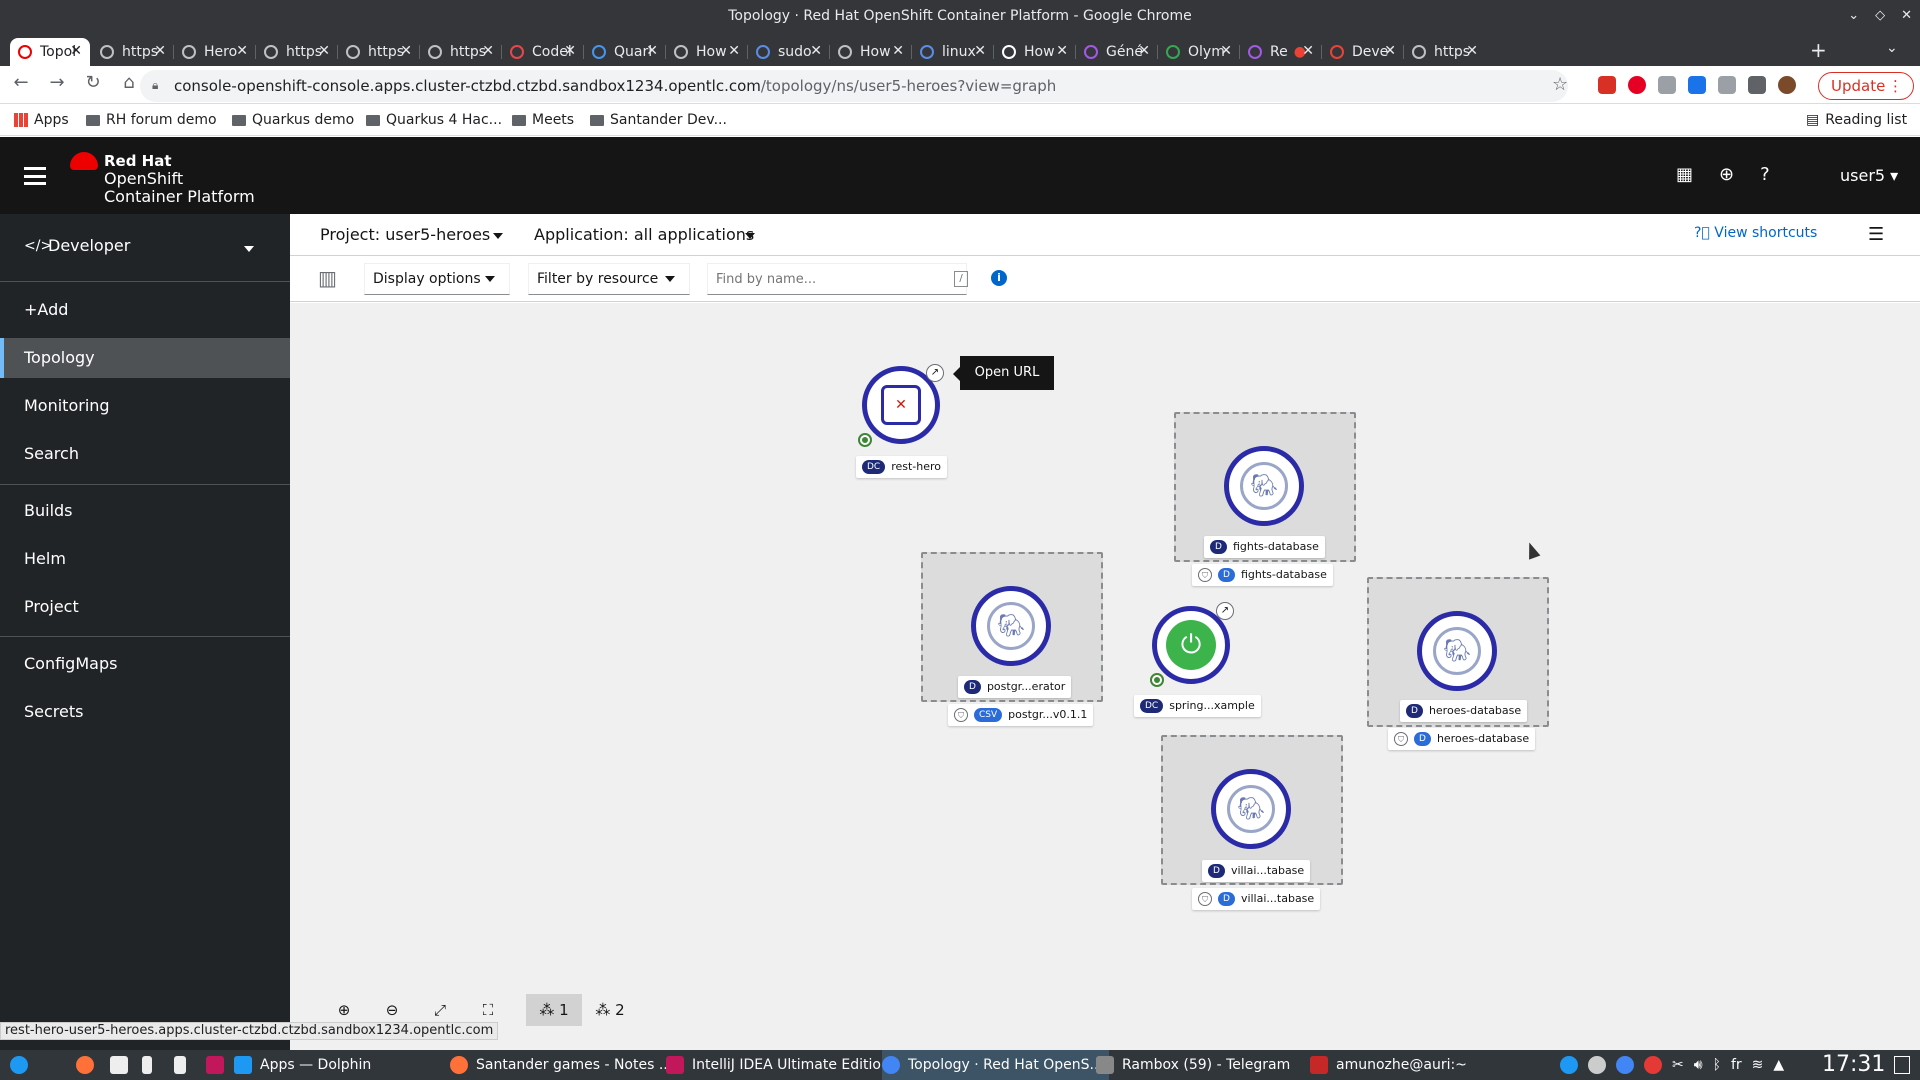  What do you see at coordinates (215, 52) in the screenshot?
I see `browser-tab: Hero ✕` at bounding box center [215, 52].